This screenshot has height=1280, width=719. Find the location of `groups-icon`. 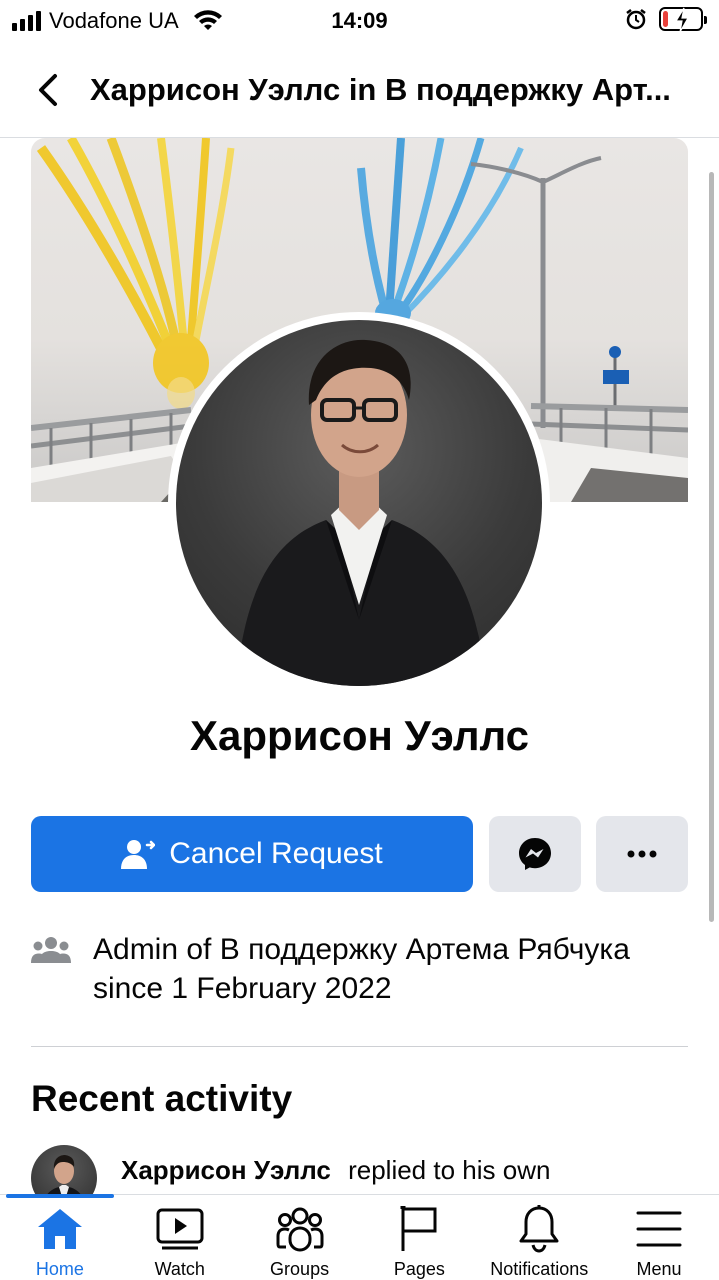

groups-icon is located at coordinates (57, 969).